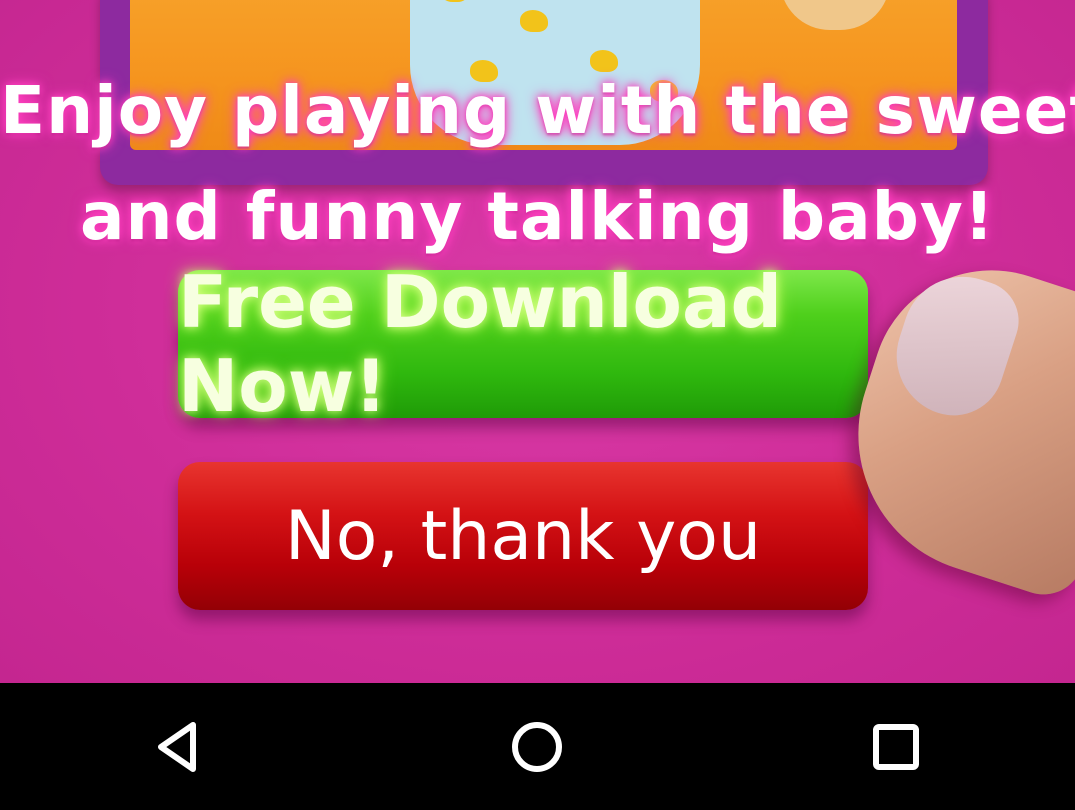 This screenshot has width=1075, height=810. I want to click on no-thank-you-button: No, thank you, so click(523, 536).